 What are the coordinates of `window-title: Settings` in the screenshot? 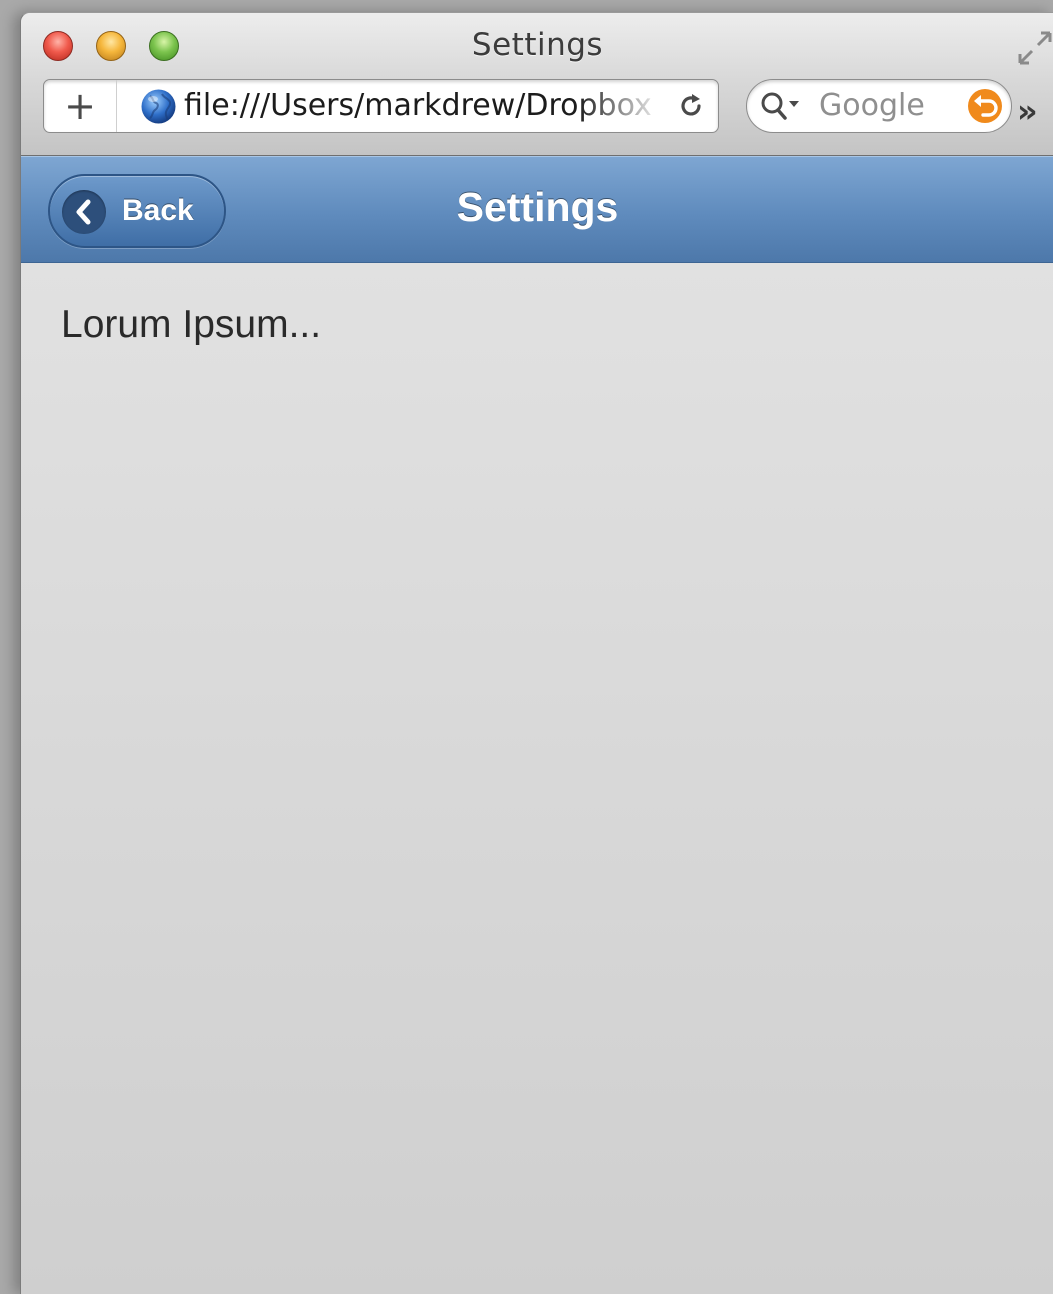 It's located at (537, 45).